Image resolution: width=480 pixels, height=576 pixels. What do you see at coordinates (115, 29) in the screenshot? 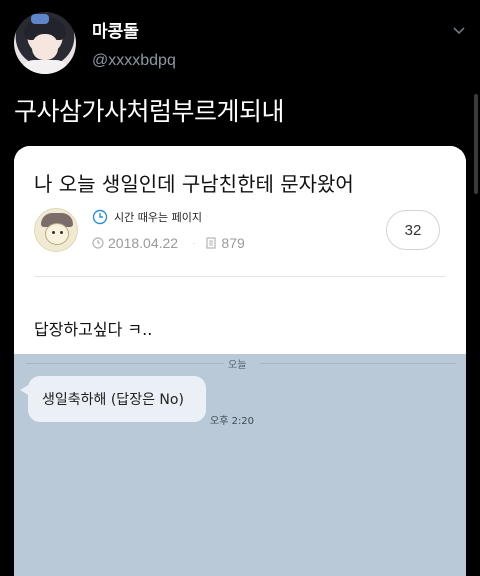
I see `display-name: 마콩돌` at bounding box center [115, 29].